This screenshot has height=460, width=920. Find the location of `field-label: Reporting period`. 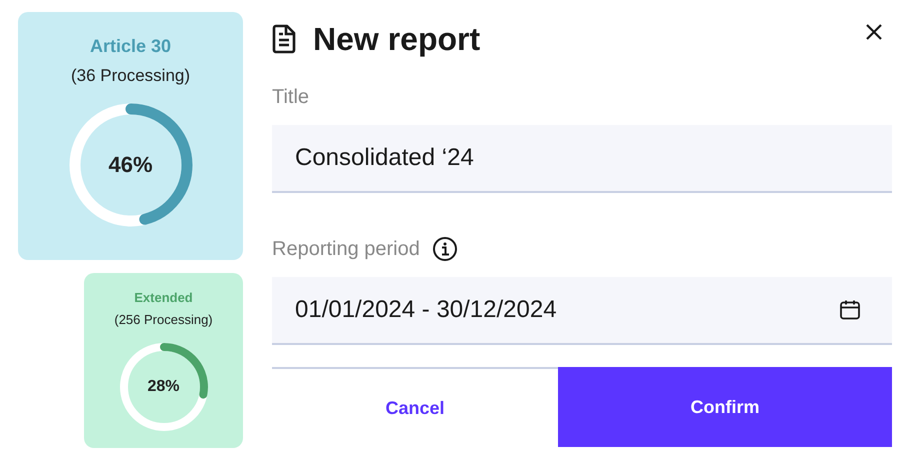

field-label: Reporting period is located at coordinates (346, 249).